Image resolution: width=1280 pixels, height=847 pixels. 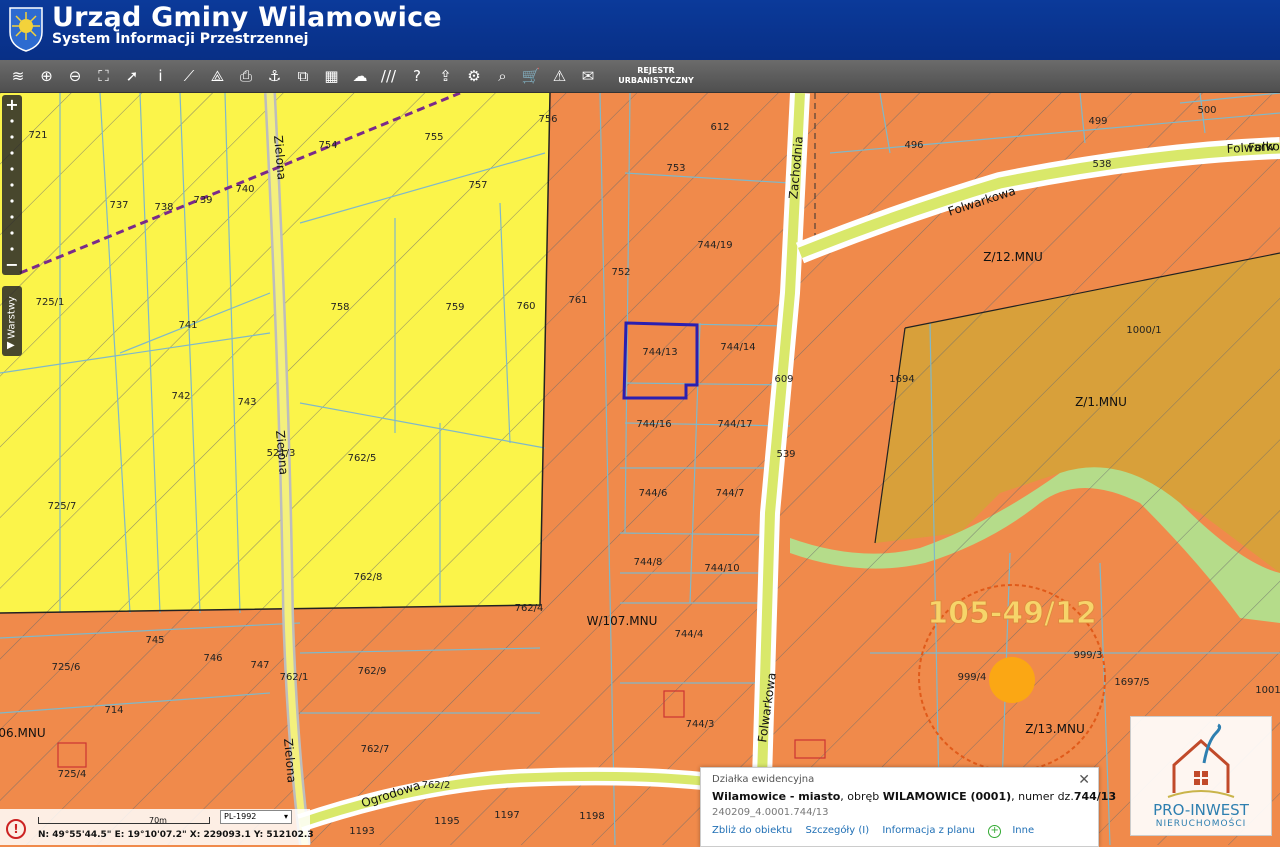 I want to click on copy-icon: ⧉, so click(x=303, y=76).